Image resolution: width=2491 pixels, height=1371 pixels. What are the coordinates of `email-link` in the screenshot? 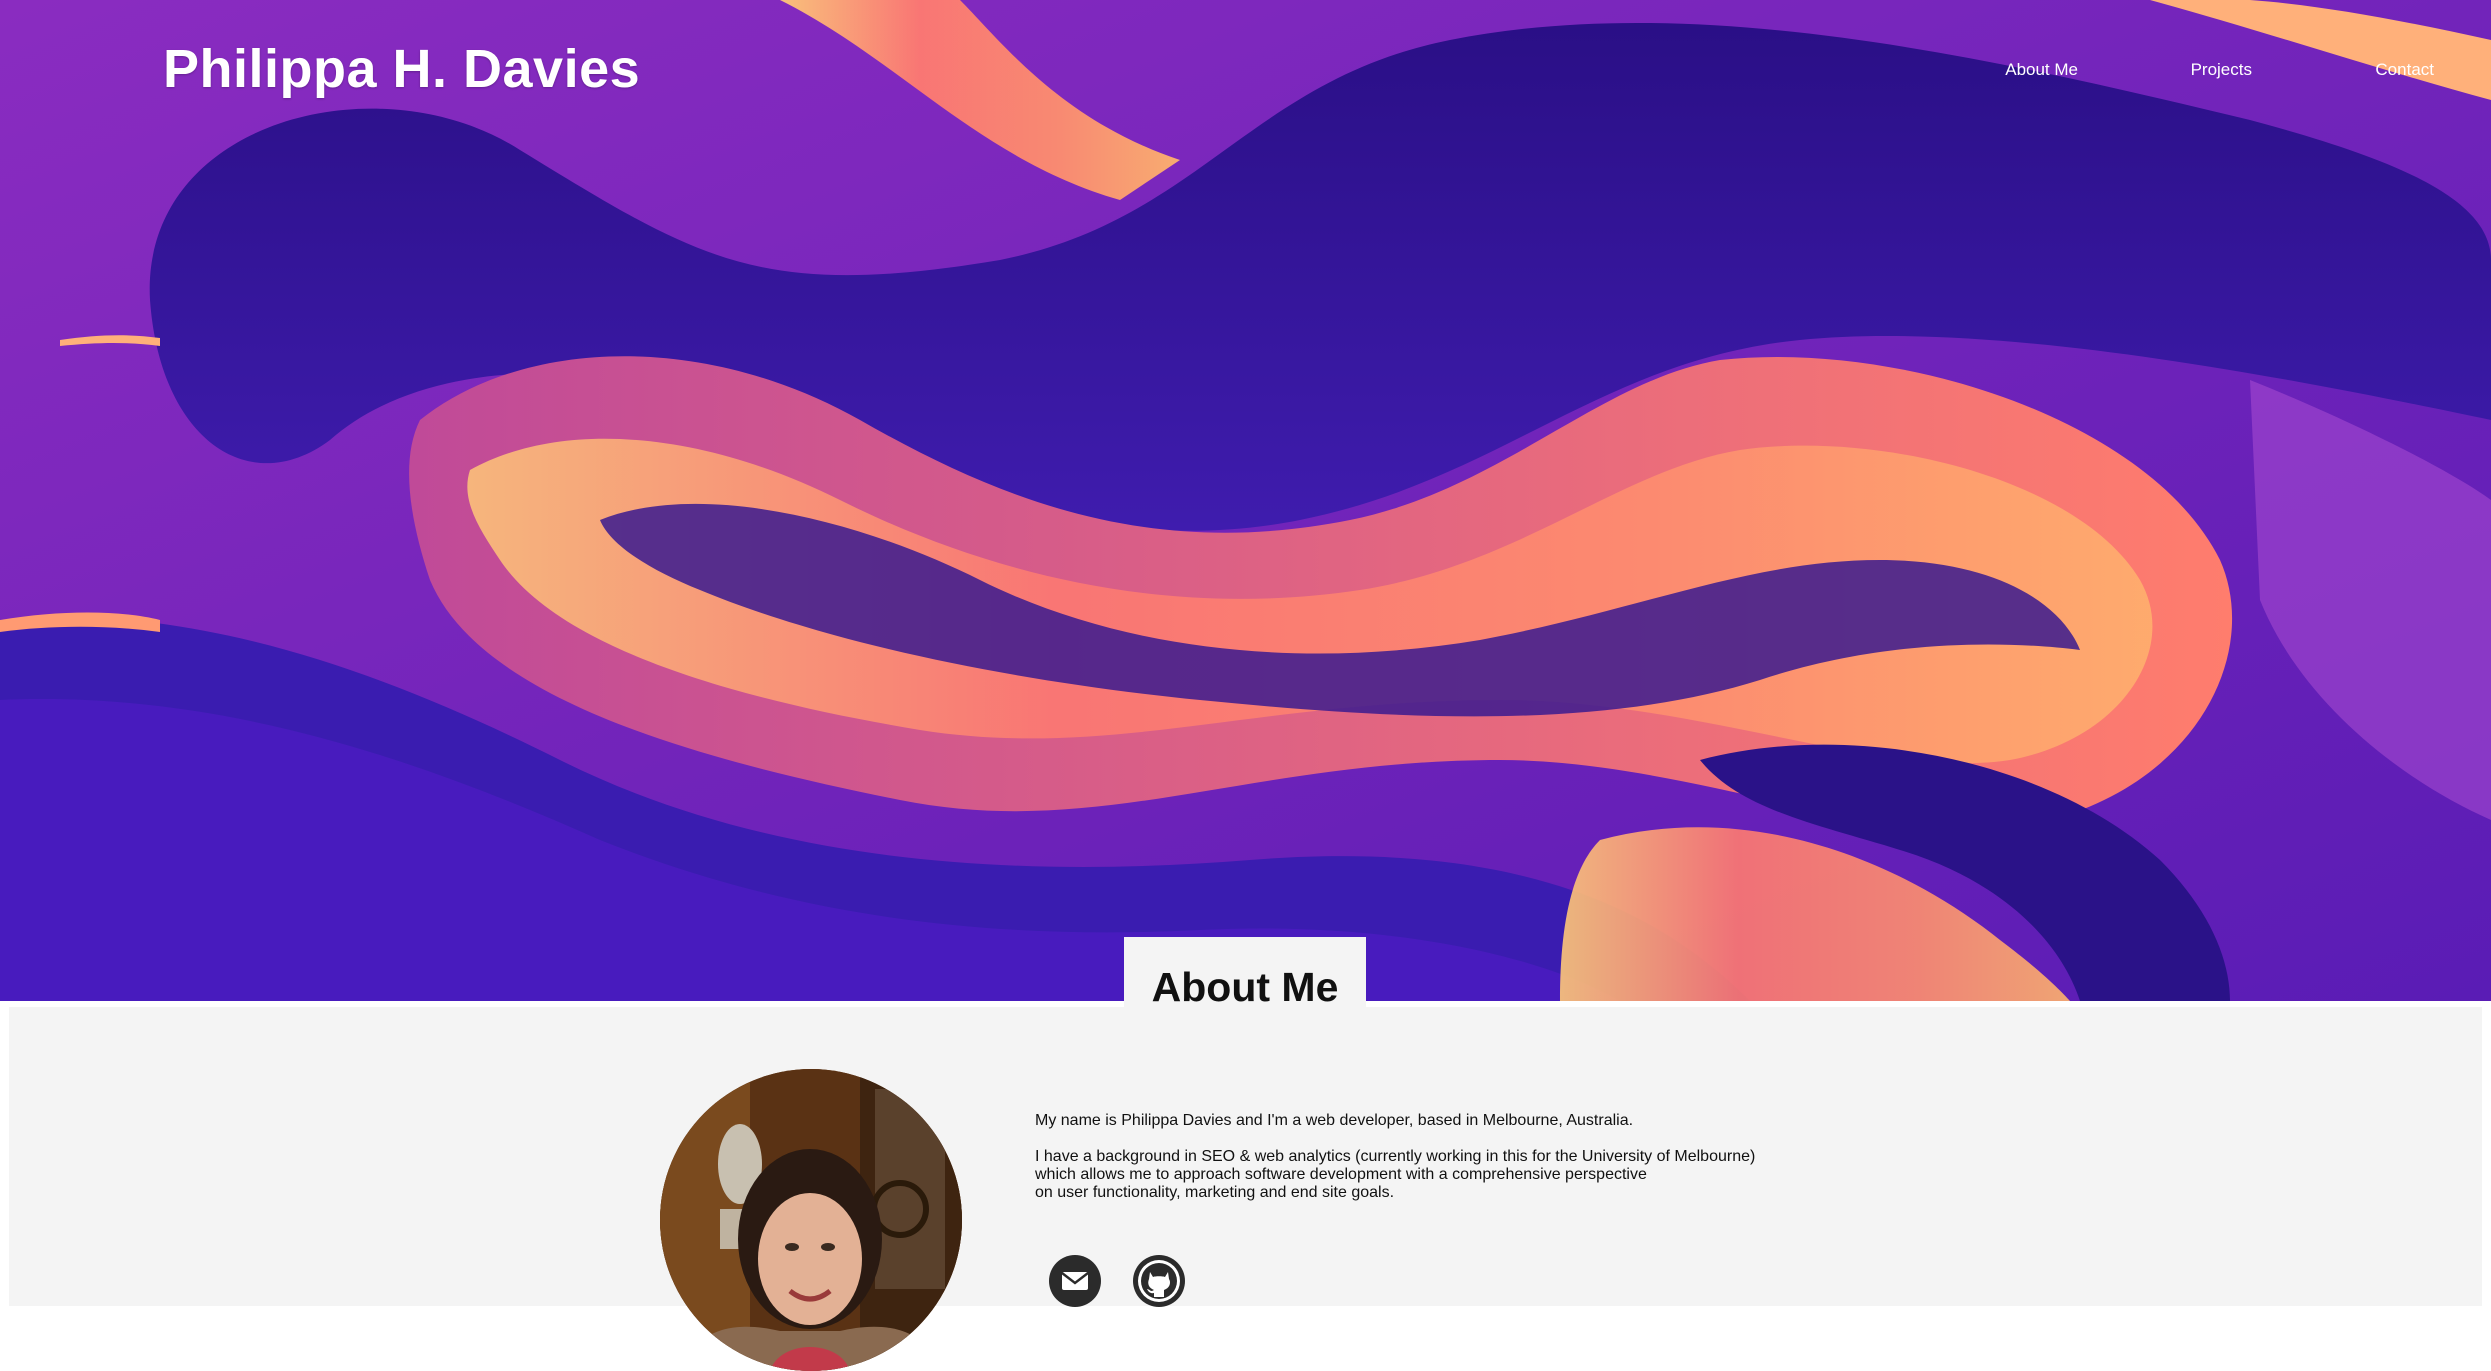 It's located at (1075, 1281).